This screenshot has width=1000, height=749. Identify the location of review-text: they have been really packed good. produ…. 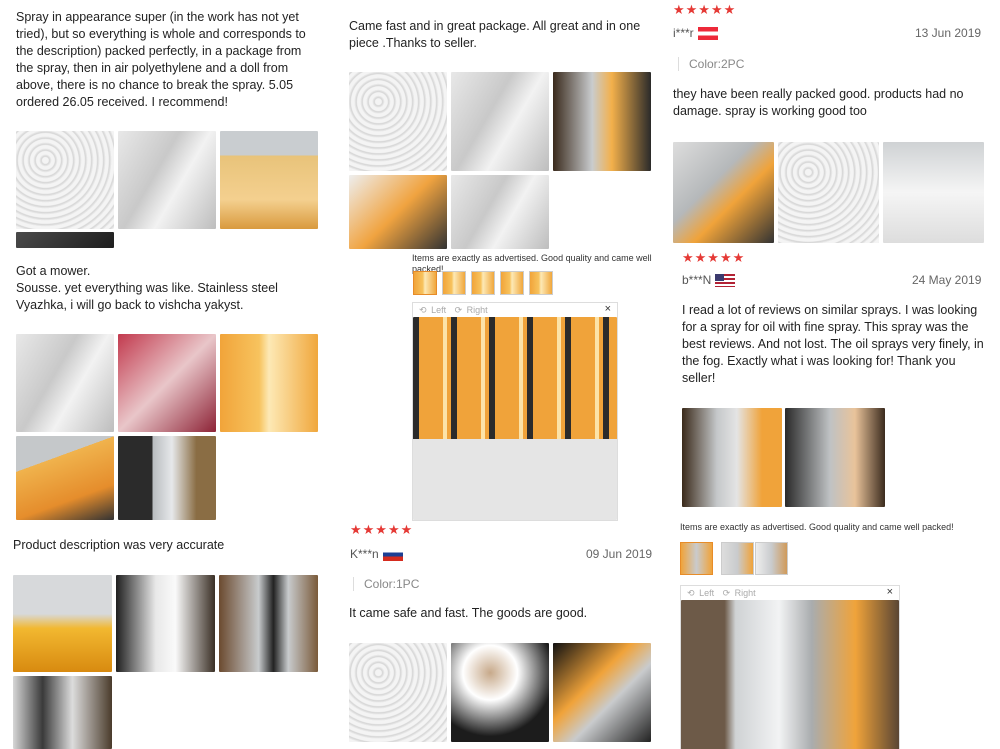
(818, 102).